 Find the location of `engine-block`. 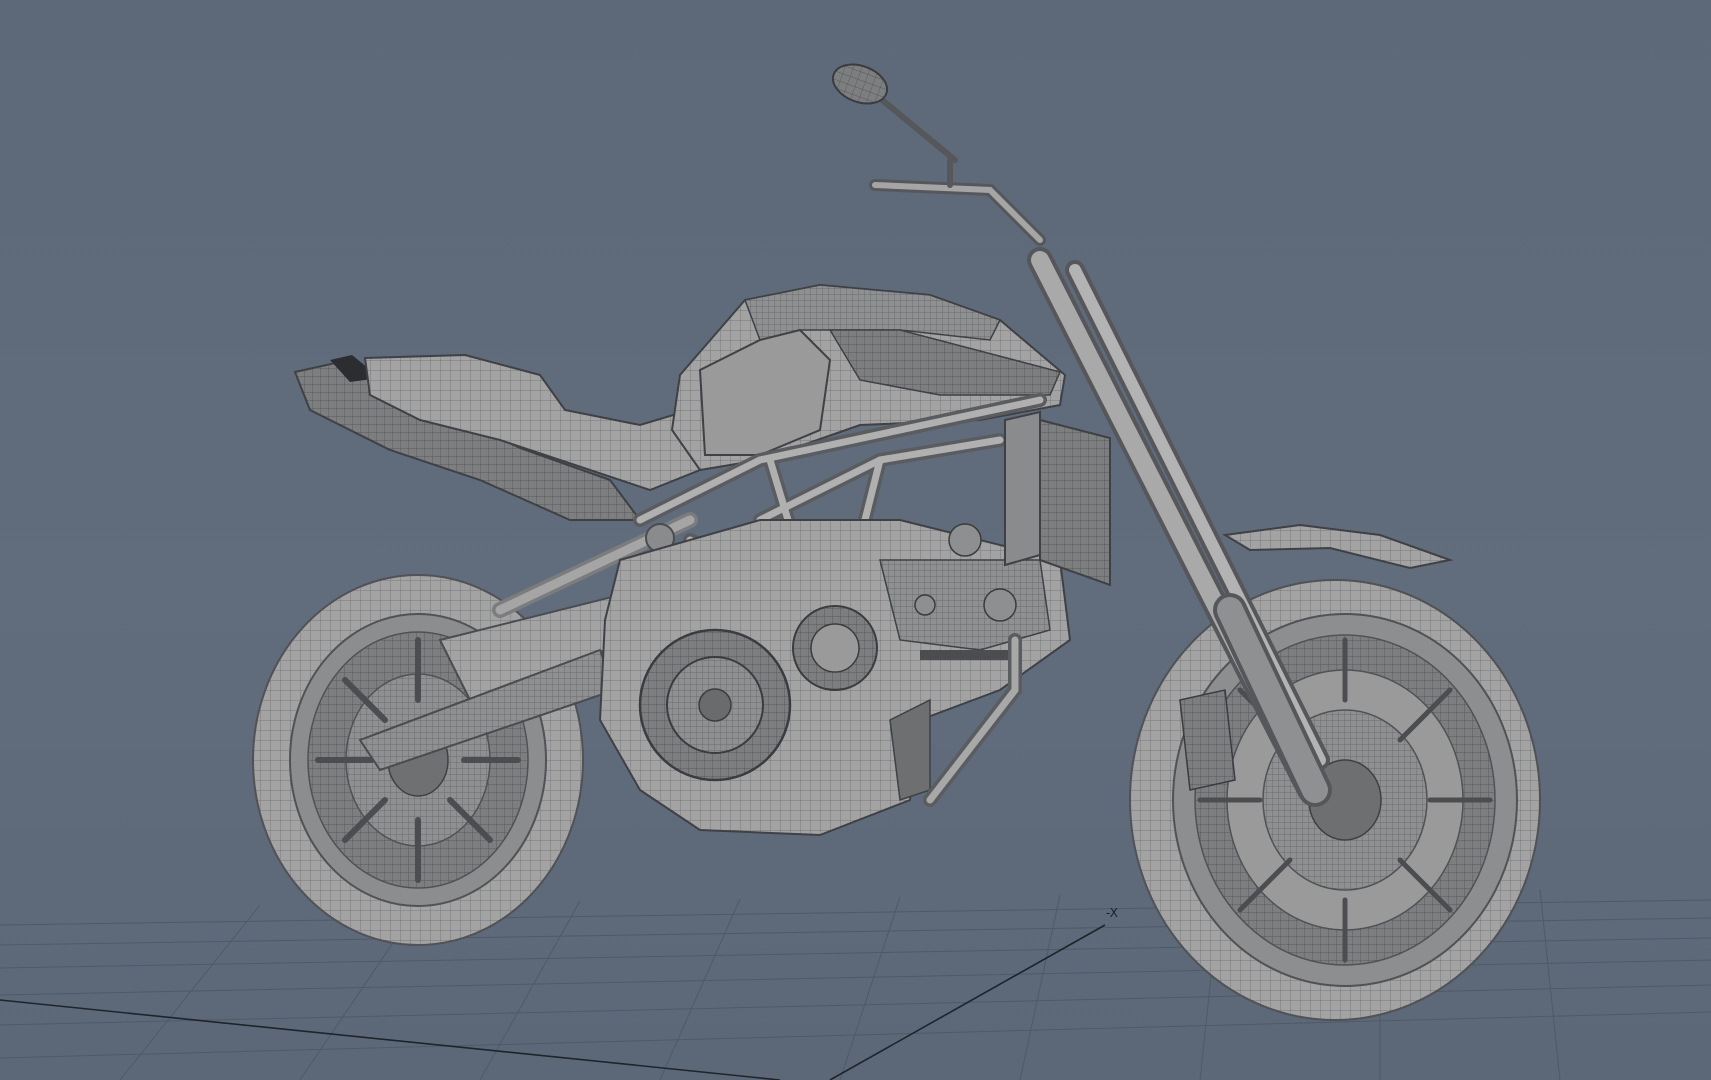

engine-block is located at coordinates (835, 678).